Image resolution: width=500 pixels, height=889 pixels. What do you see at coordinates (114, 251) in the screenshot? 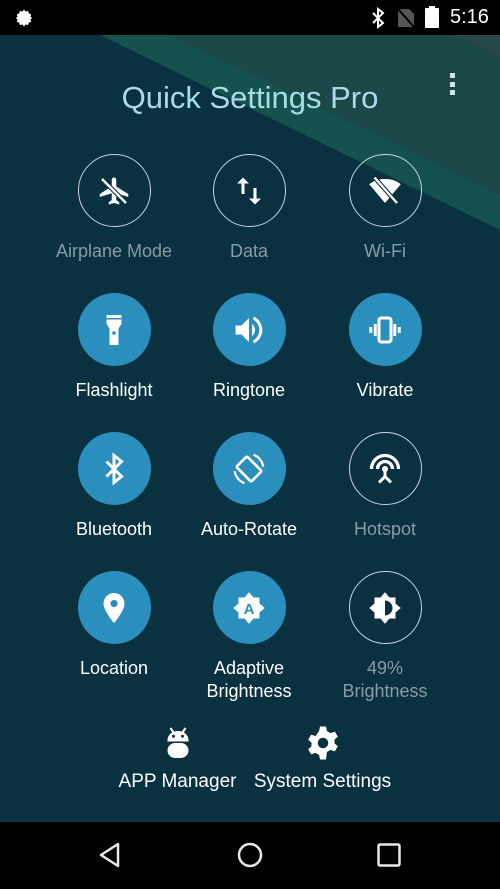
I see `tile-label: Airplane Mode` at bounding box center [114, 251].